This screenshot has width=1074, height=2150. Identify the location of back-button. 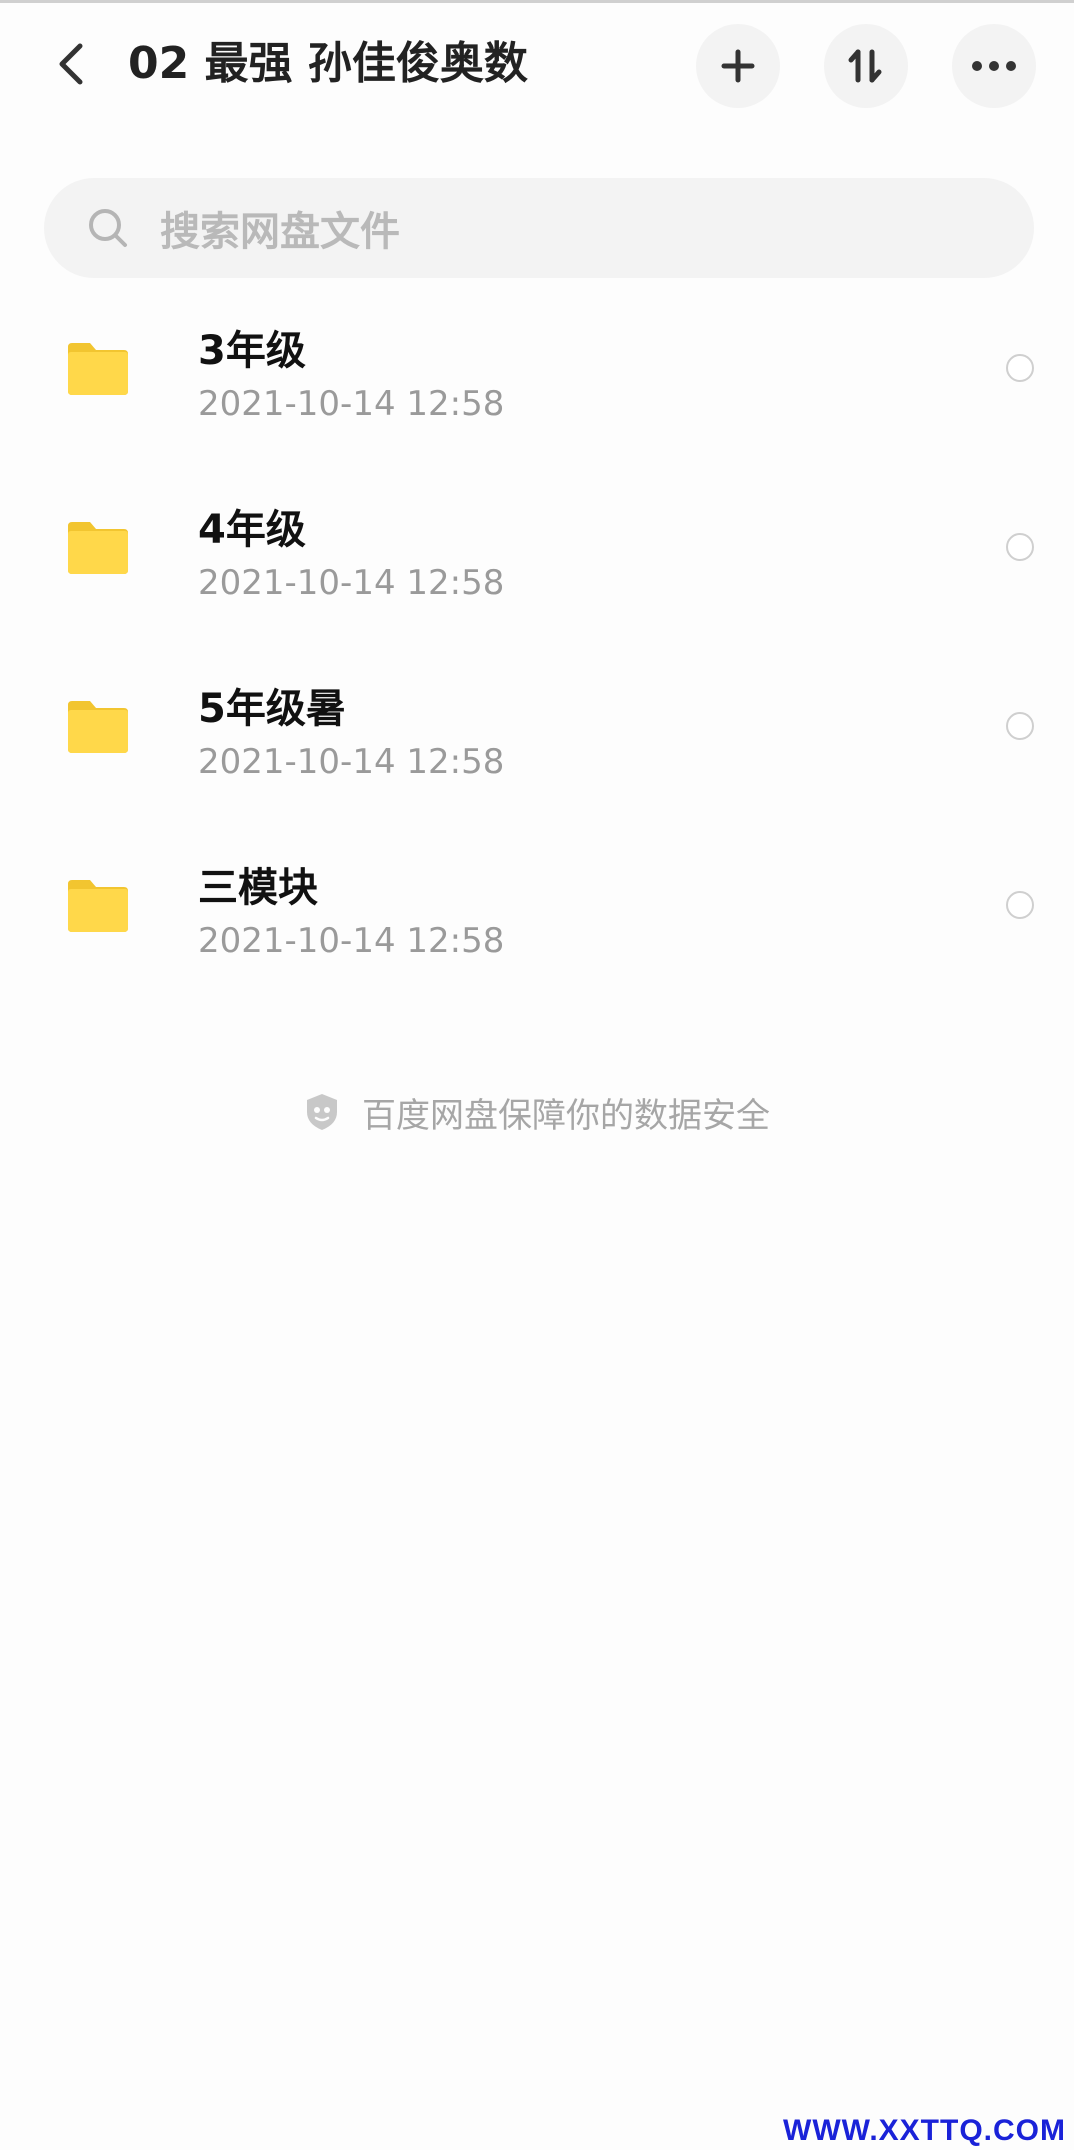
(71, 64).